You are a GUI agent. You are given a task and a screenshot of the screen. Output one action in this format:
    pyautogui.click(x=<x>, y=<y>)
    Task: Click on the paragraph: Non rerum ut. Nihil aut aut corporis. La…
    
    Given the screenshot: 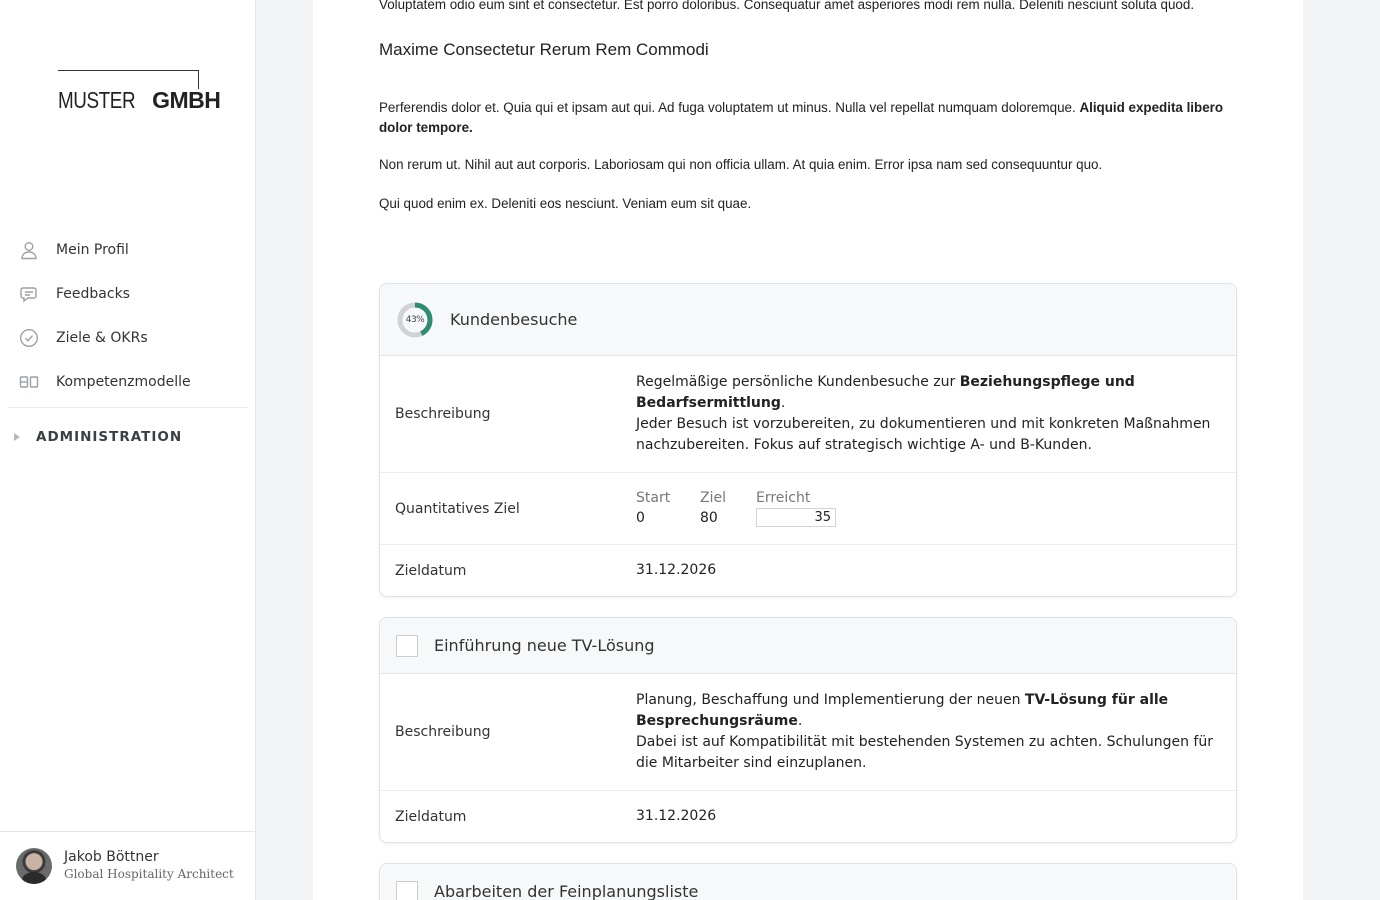 What is the action you would take?
    pyautogui.click(x=741, y=164)
    